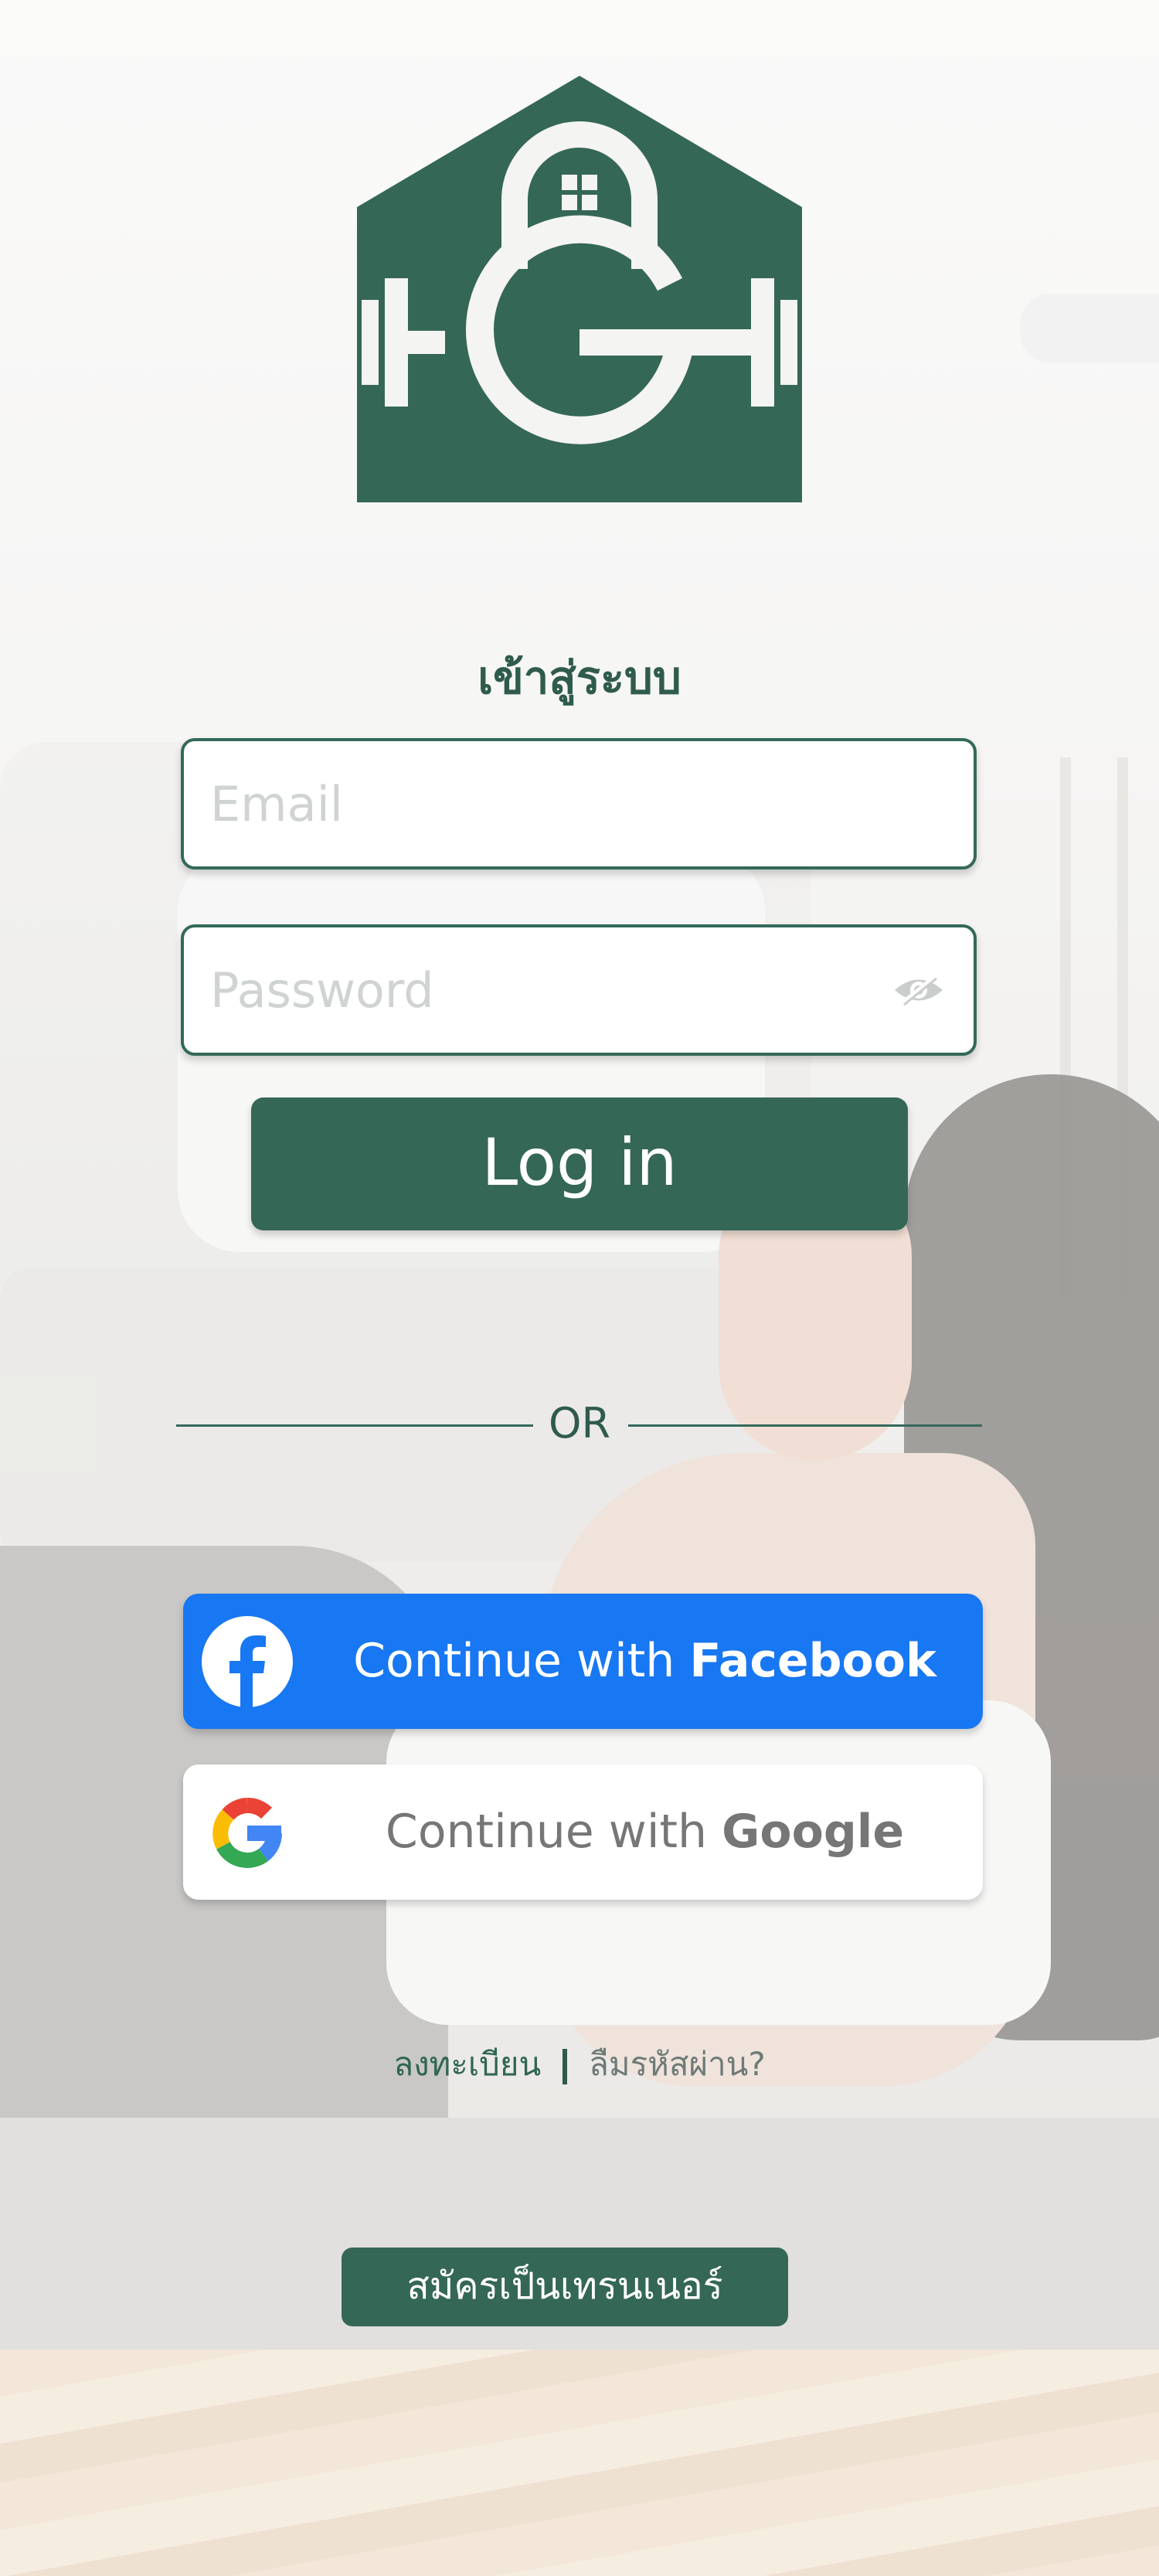 This screenshot has height=2576, width=1159. What do you see at coordinates (354, 1425) in the screenshot?
I see `divider-left` at bounding box center [354, 1425].